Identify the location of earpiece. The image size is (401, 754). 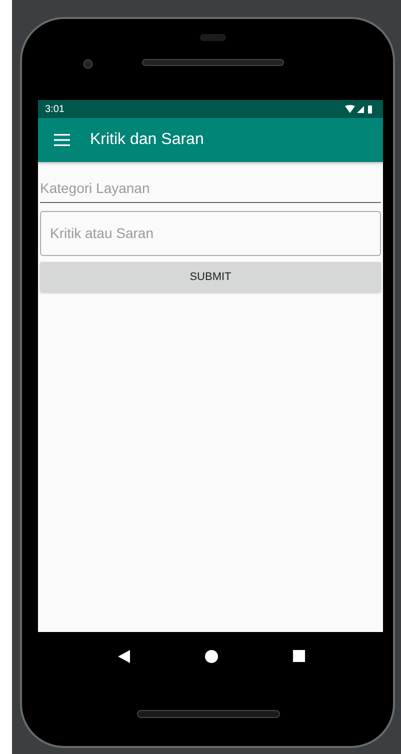
(213, 37).